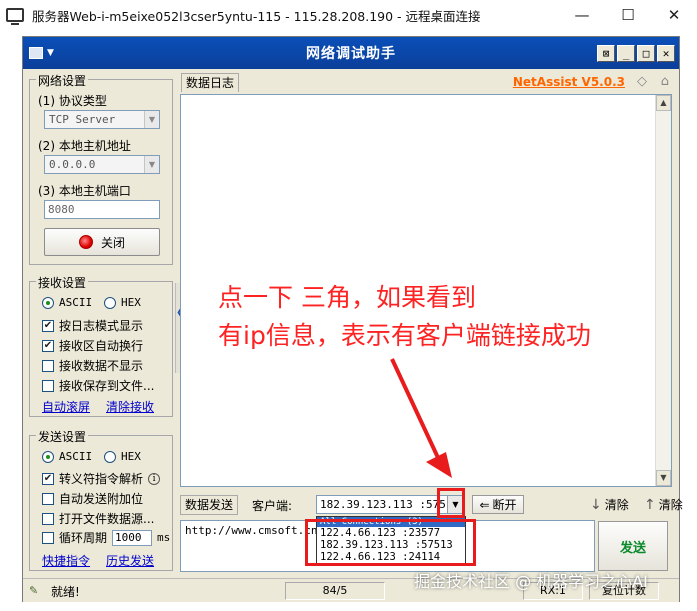  What do you see at coordinates (209, 505) in the screenshot?
I see `tab-data-send: 数据发送` at bounding box center [209, 505].